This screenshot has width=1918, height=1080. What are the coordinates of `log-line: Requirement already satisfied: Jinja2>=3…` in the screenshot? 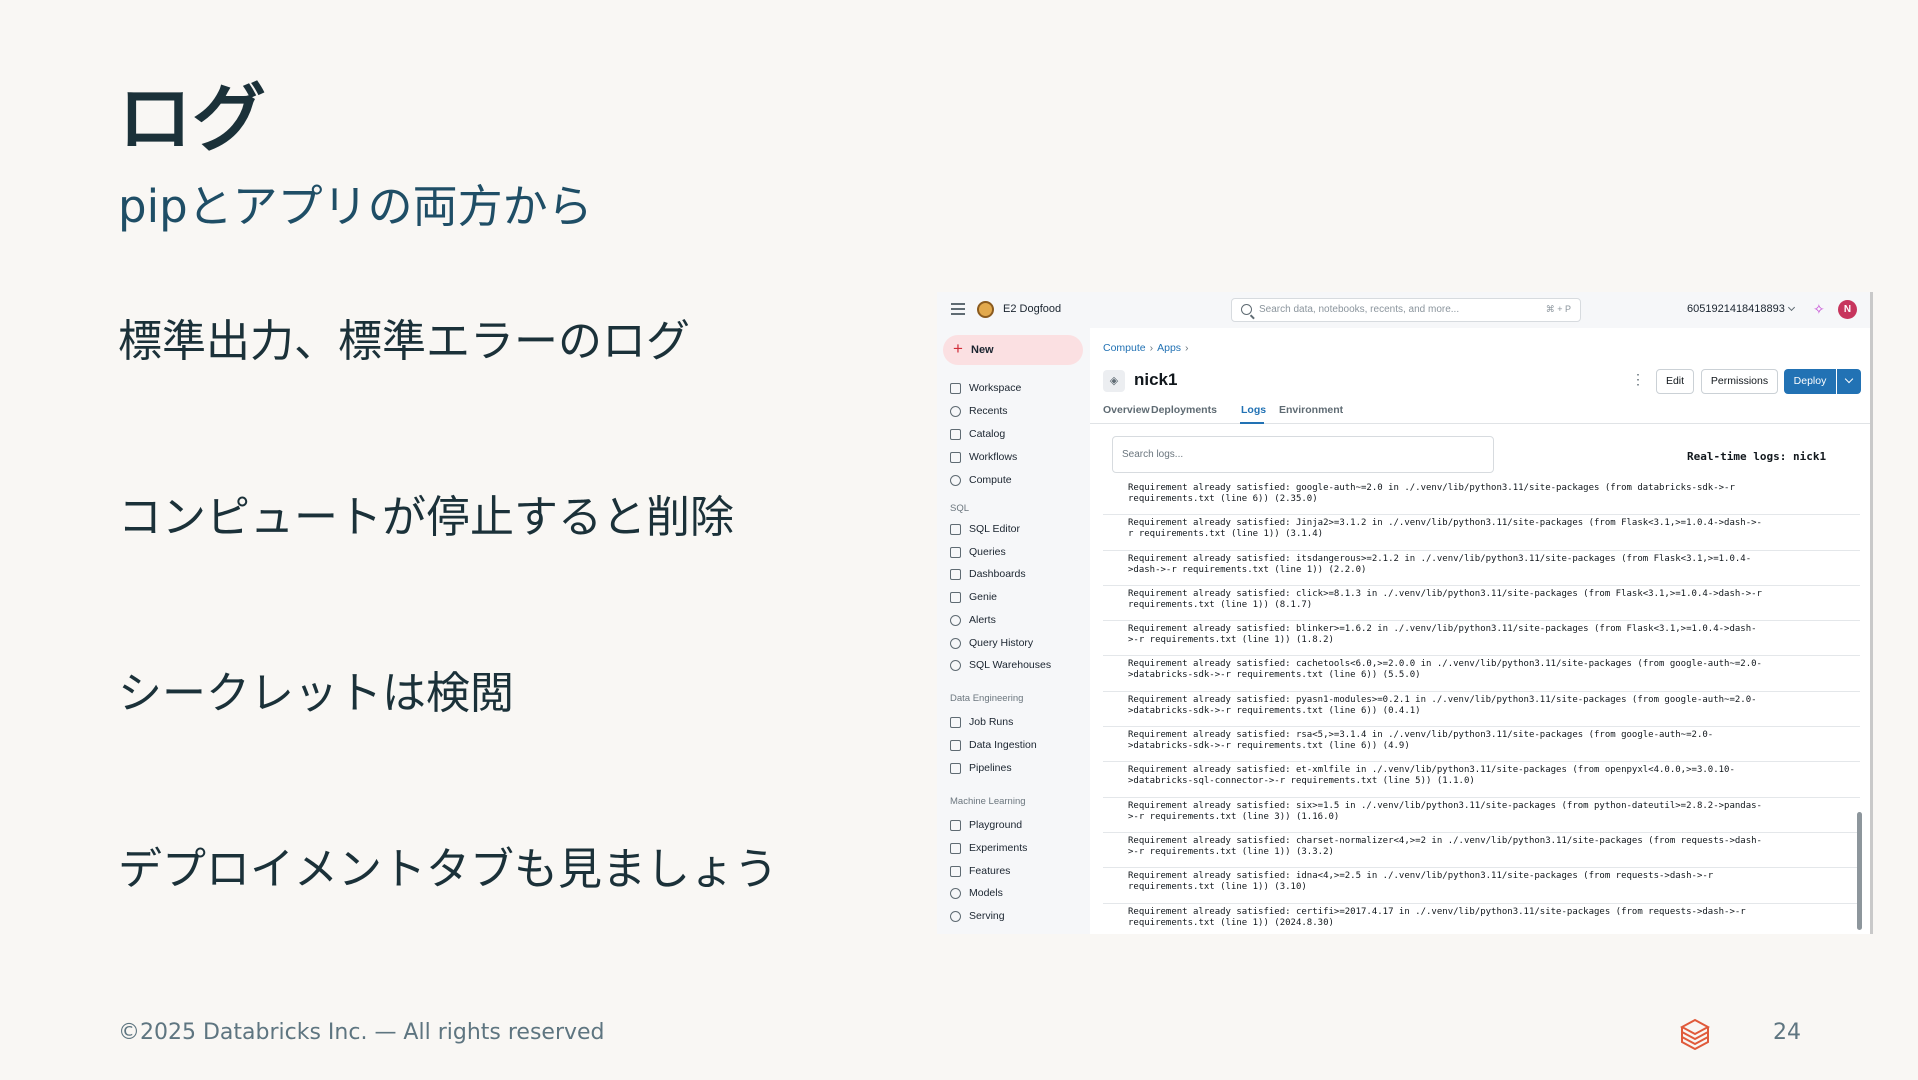 It's located at (1481, 533).